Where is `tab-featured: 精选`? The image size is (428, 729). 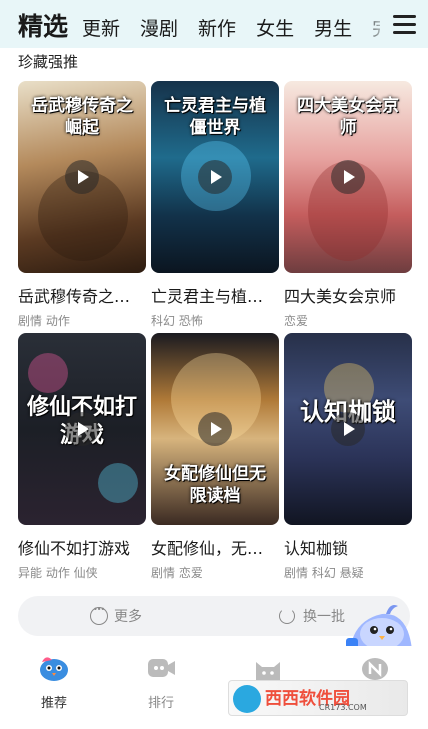
tab-featured: 精选 is located at coordinates (43, 27).